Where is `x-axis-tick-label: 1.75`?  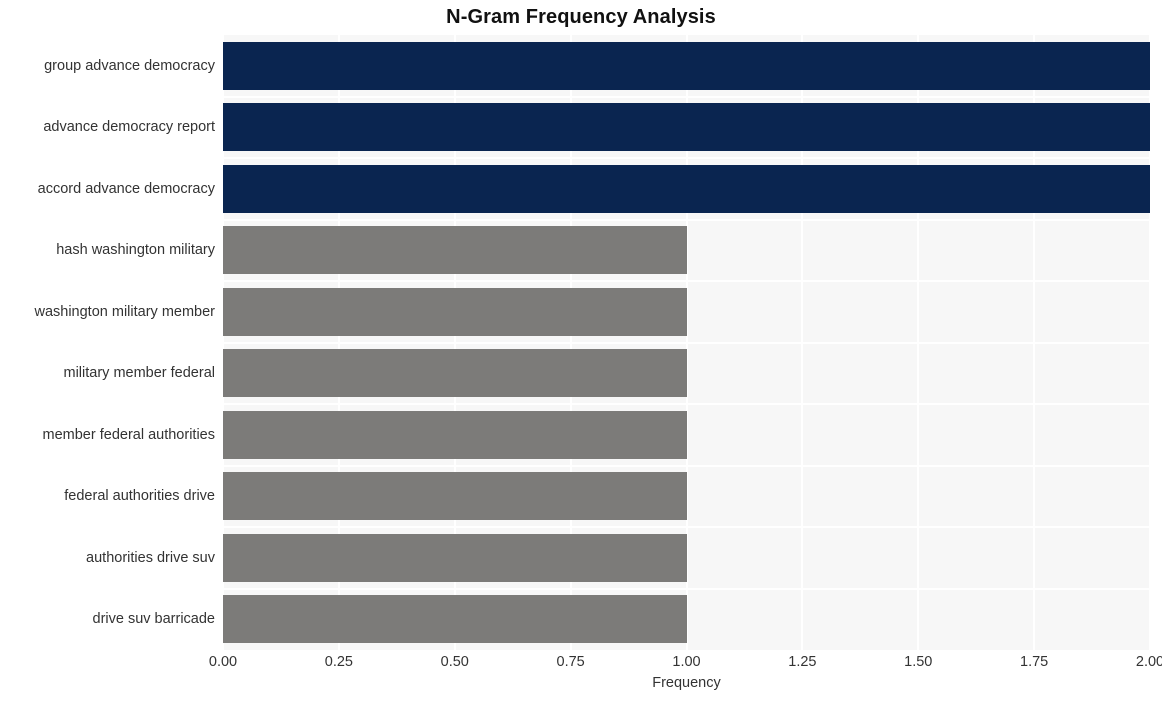
x-axis-tick-label: 1.75 is located at coordinates (1034, 662).